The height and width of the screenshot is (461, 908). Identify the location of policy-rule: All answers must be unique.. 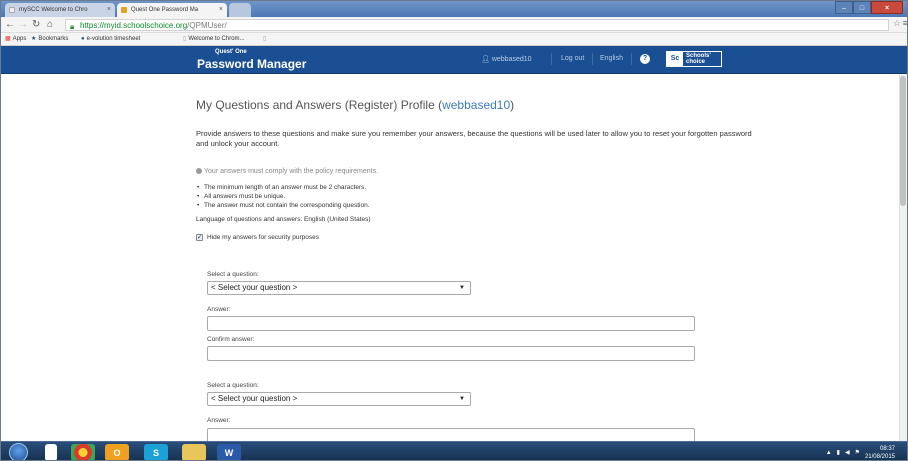
(283, 196).